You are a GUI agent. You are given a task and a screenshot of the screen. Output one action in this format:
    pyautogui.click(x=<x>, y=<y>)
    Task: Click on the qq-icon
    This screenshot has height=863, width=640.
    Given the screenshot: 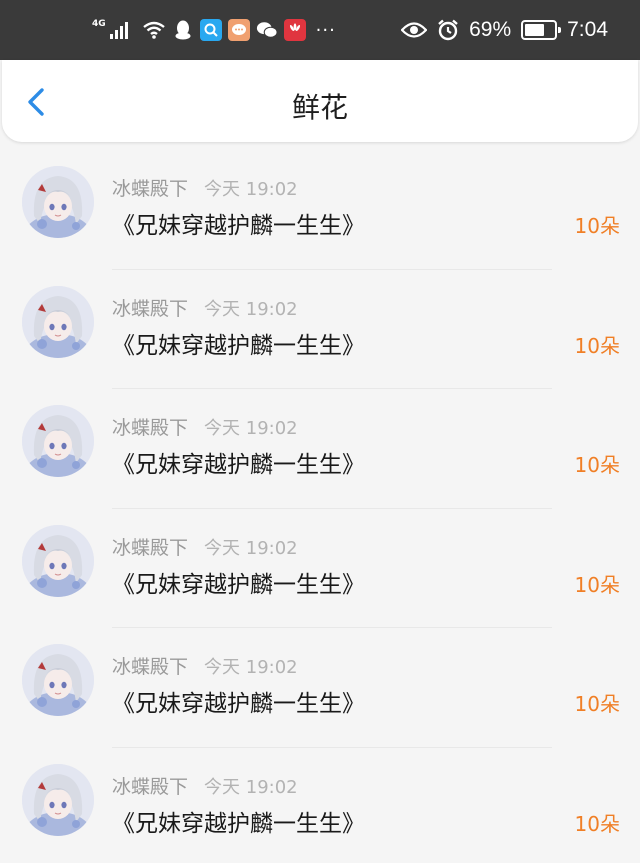 What is the action you would take?
    pyautogui.click(x=183, y=30)
    